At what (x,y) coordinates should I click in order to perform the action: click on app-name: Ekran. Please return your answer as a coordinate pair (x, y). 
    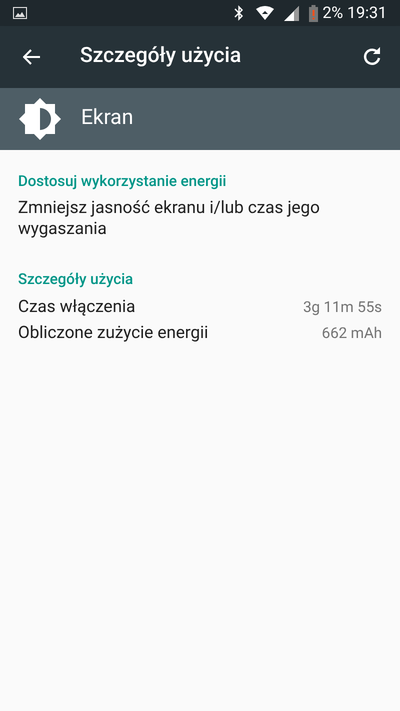
    Looking at the image, I should click on (107, 118).